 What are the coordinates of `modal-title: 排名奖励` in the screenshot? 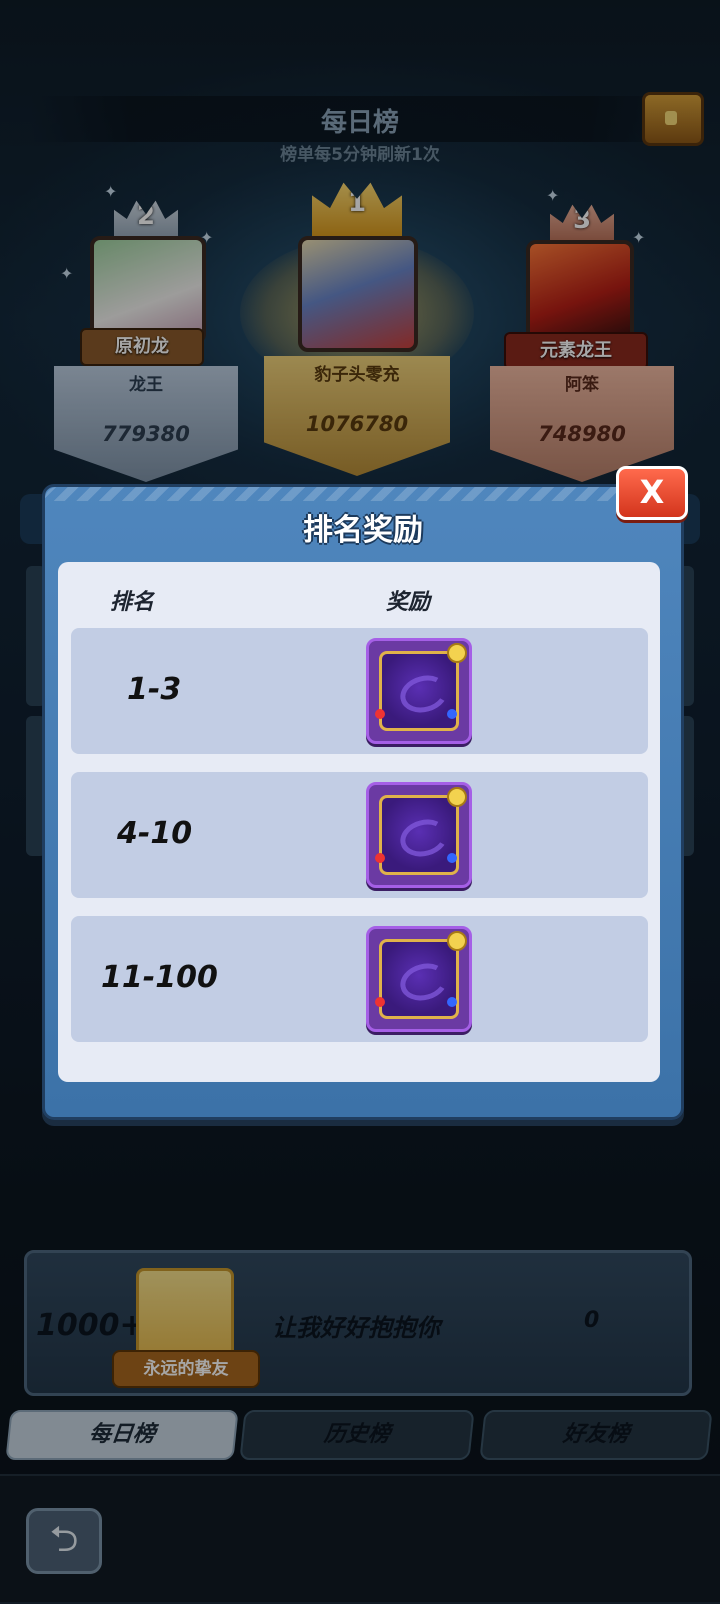 It's located at (363, 530).